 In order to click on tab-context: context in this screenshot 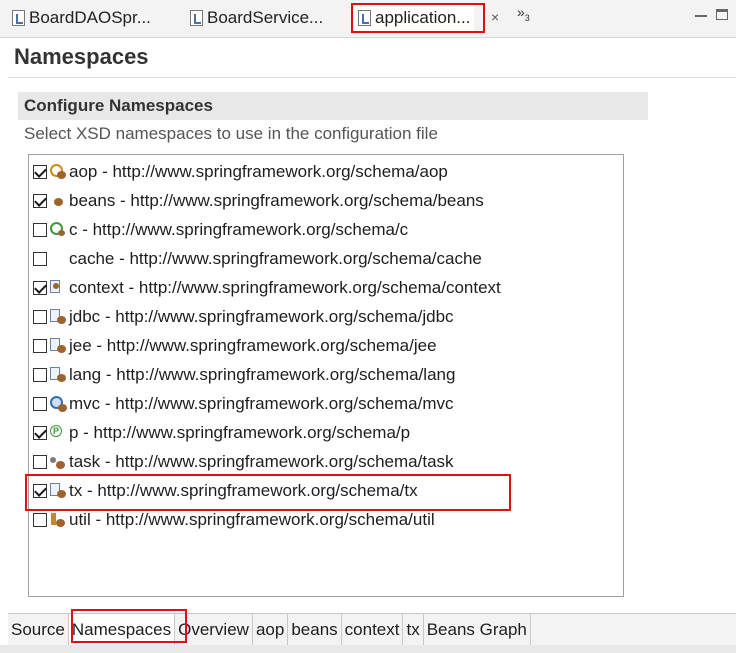, I will do `click(373, 629)`.